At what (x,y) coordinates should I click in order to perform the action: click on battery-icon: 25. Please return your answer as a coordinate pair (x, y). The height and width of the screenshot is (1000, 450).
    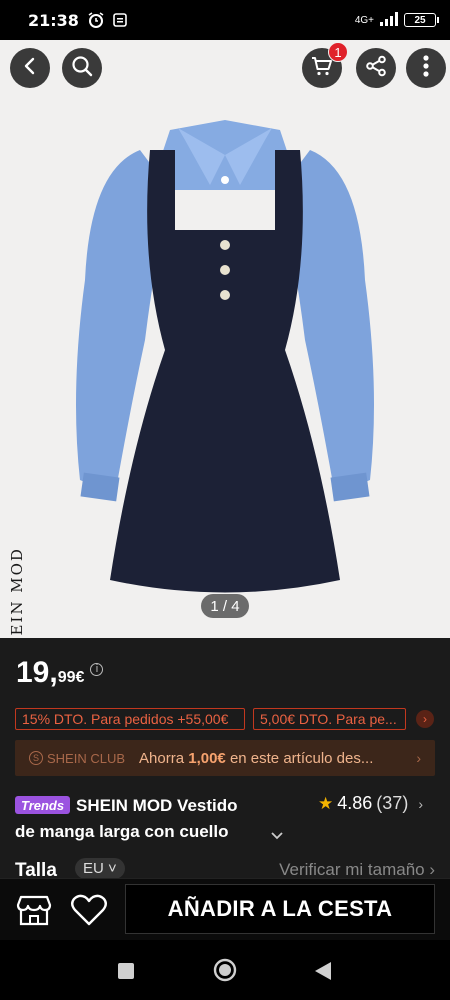
    Looking at the image, I should click on (421, 20).